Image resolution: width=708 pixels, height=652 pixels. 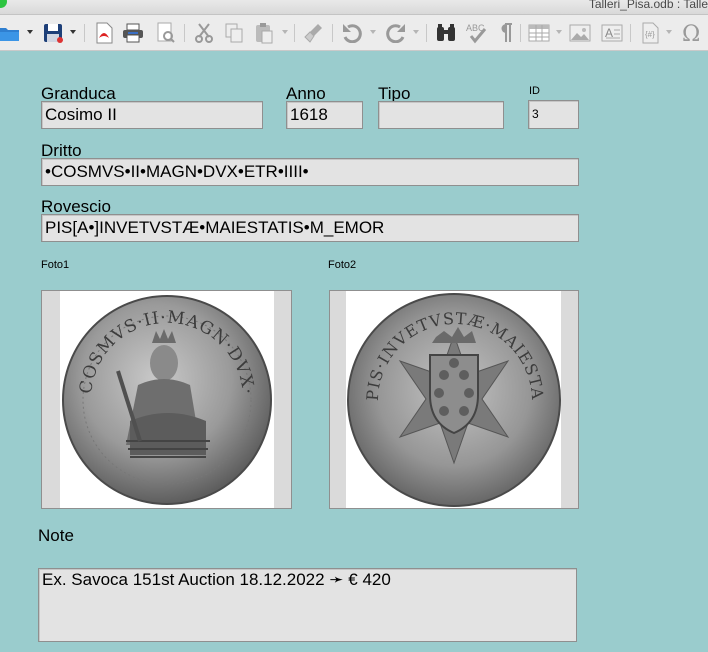 I want to click on id-label: ID, so click(x=534, y=91).